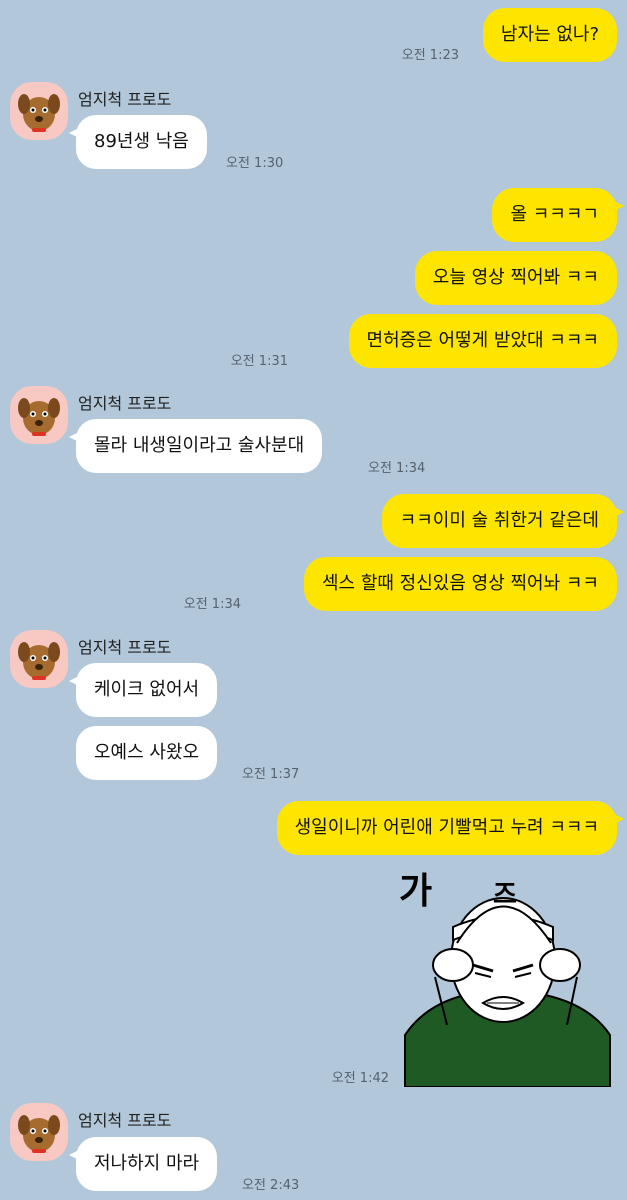 This screenshot has height=1200, width=627. I want to click on angry-man-sticker: 가 즈, so click(506, 976).